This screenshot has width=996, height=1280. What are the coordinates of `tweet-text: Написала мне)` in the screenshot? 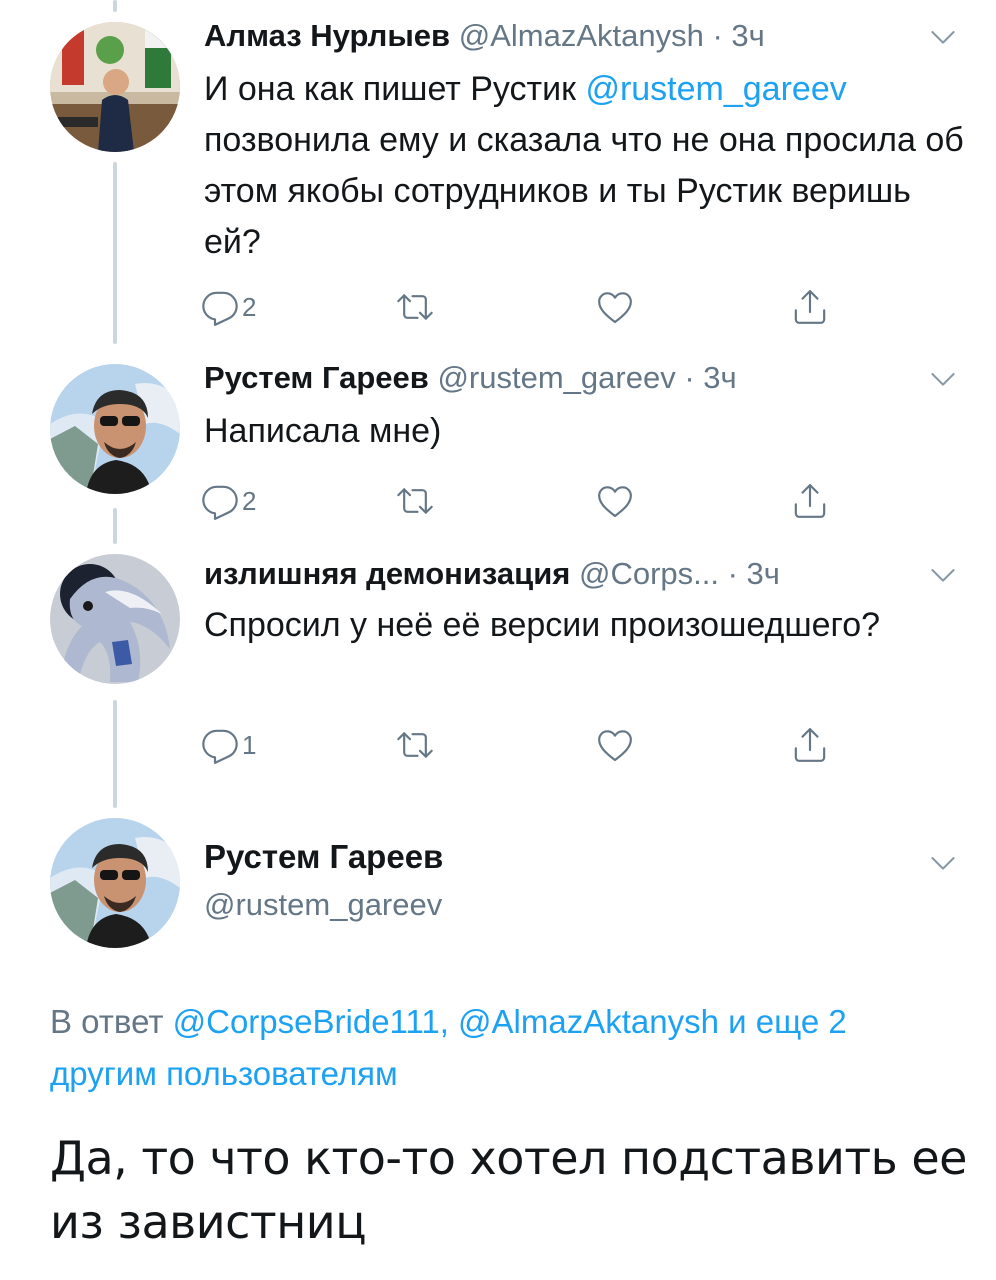 It's located at (323, 431).